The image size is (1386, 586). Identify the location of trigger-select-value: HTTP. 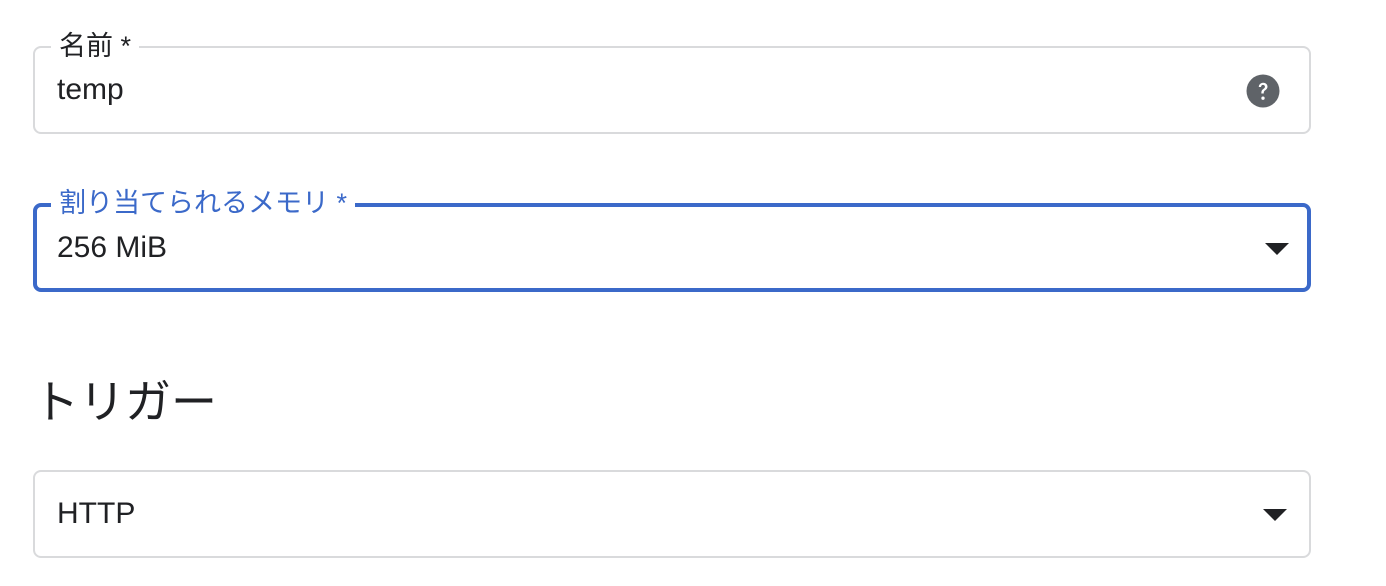
(96, 513).